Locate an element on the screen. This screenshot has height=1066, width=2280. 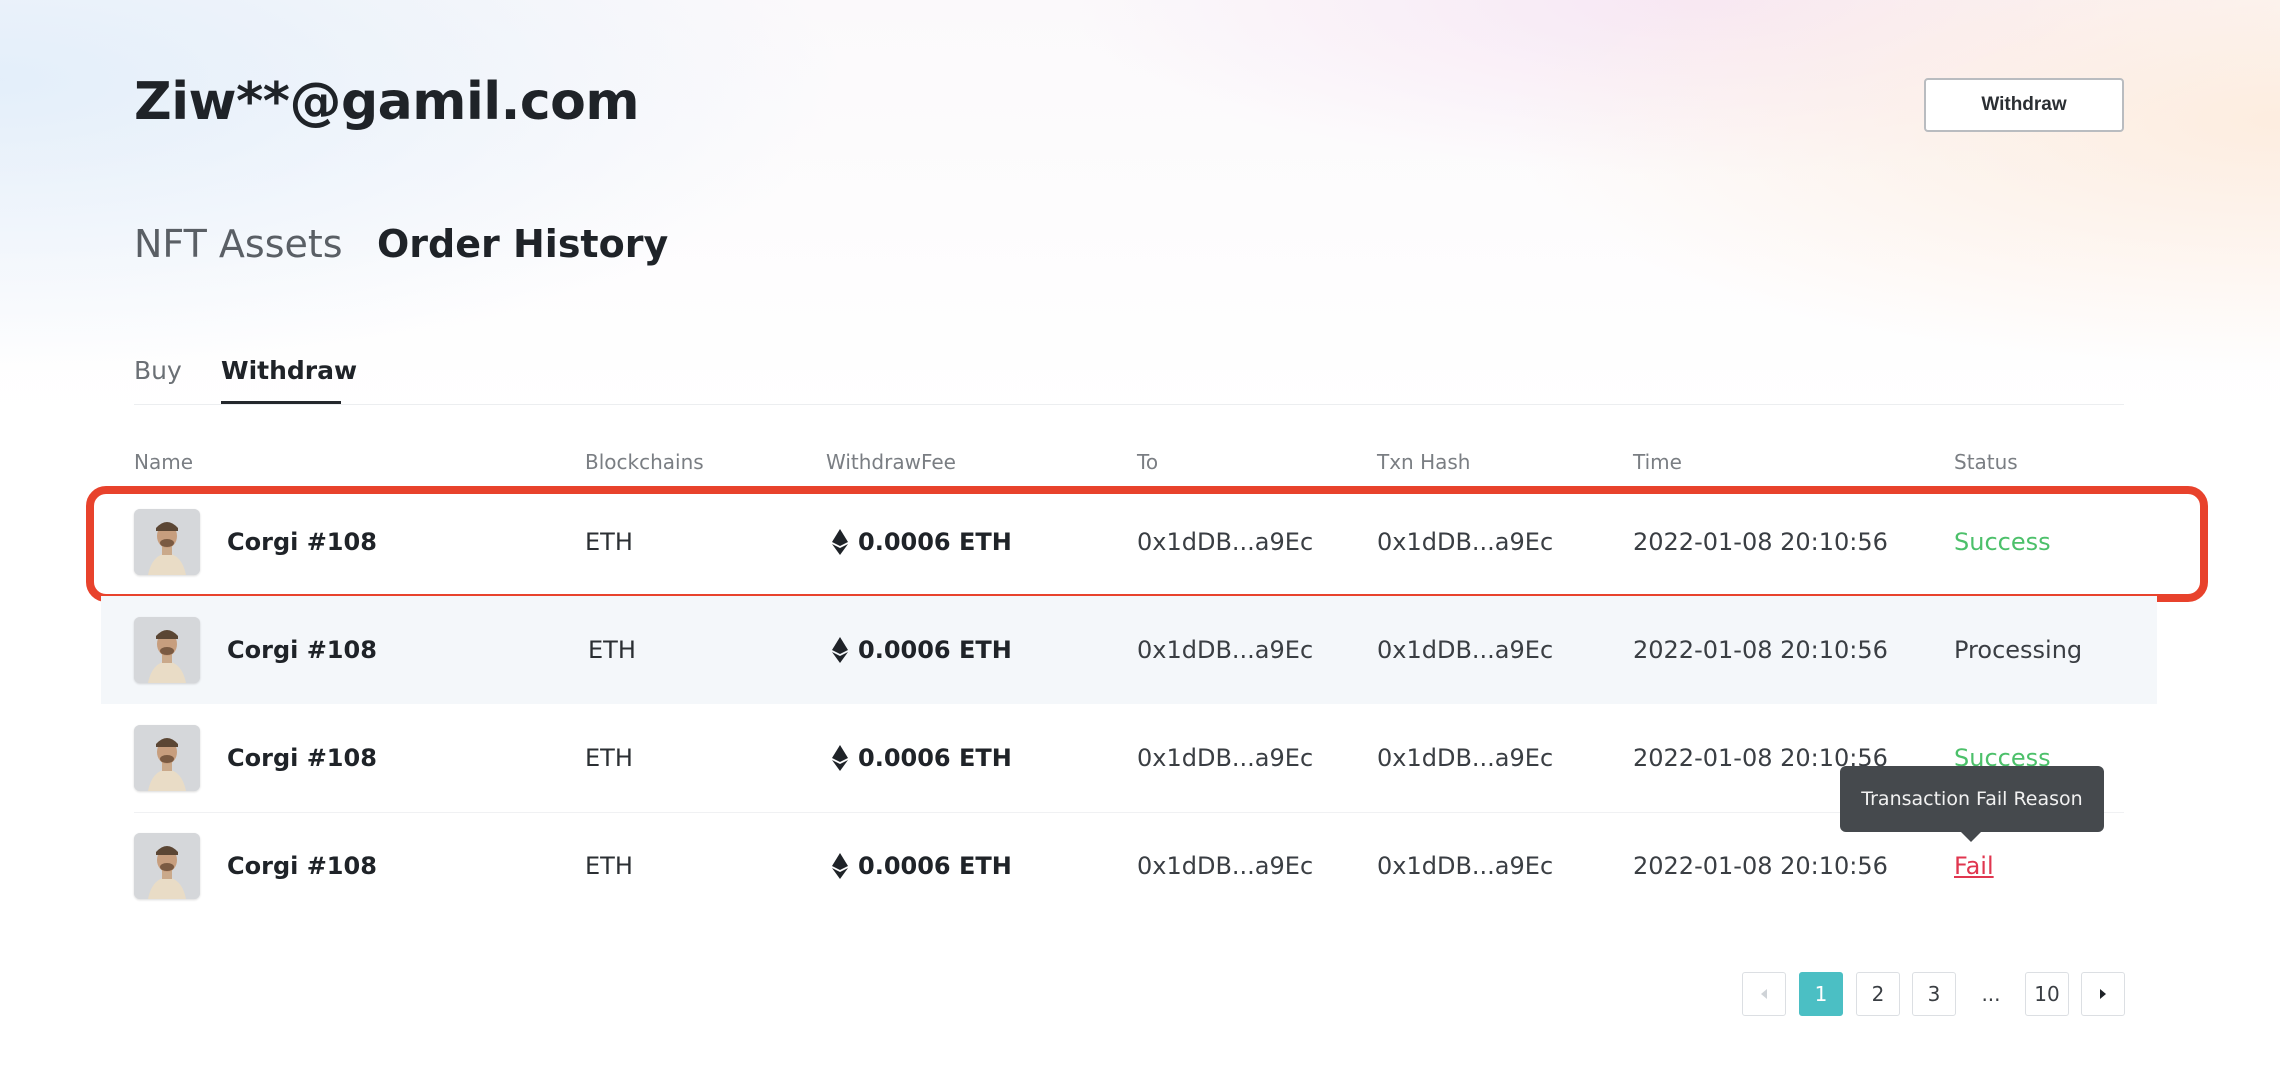
subtab-buy: Buy is located at coordinates (158, 370).